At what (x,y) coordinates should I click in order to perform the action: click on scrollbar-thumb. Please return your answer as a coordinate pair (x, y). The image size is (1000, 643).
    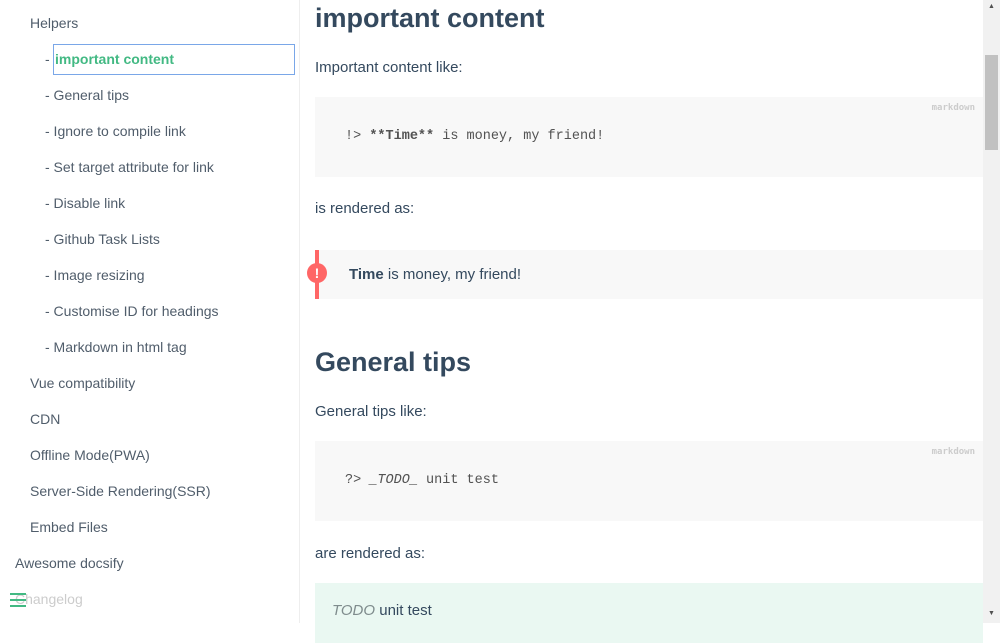
    Looking at the image, I should click on (991, 102).